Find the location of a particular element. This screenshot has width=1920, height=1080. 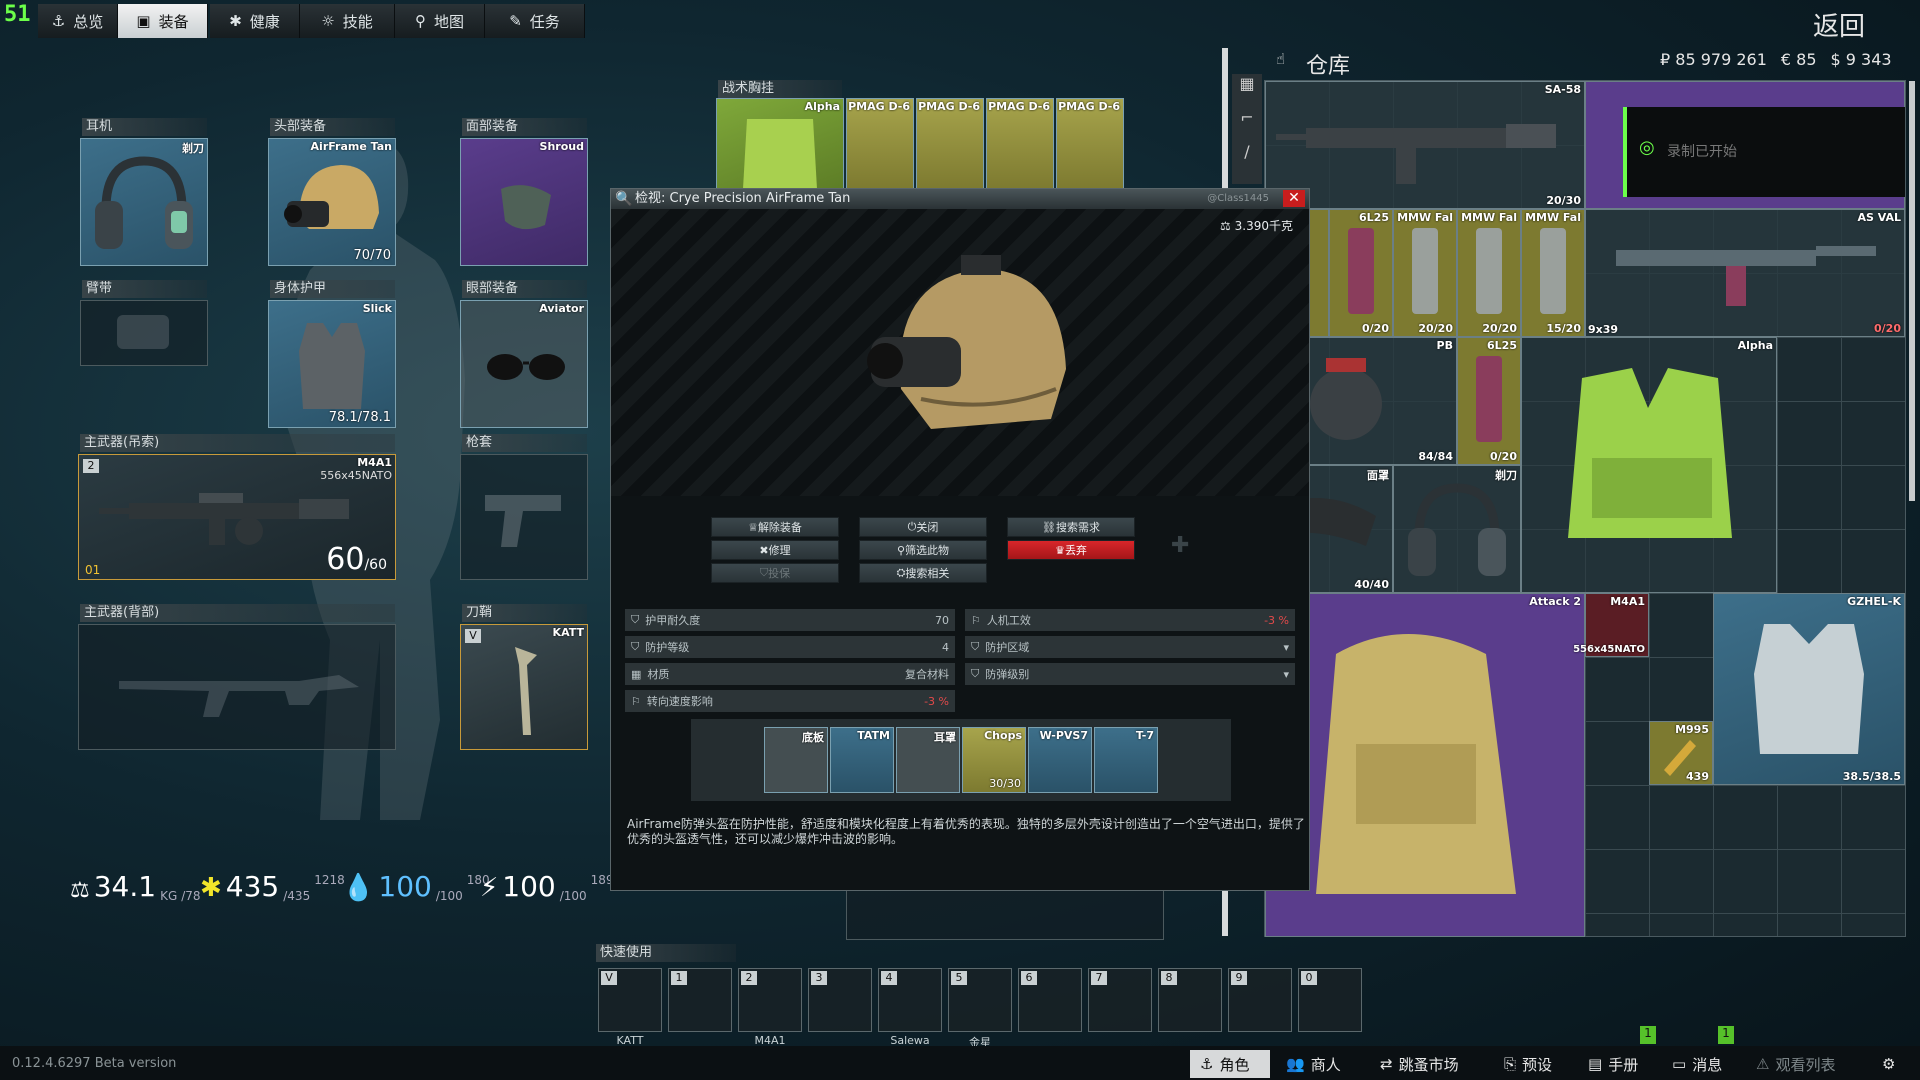

tasks-icon: ✎ is located at coordinates (515, 21).